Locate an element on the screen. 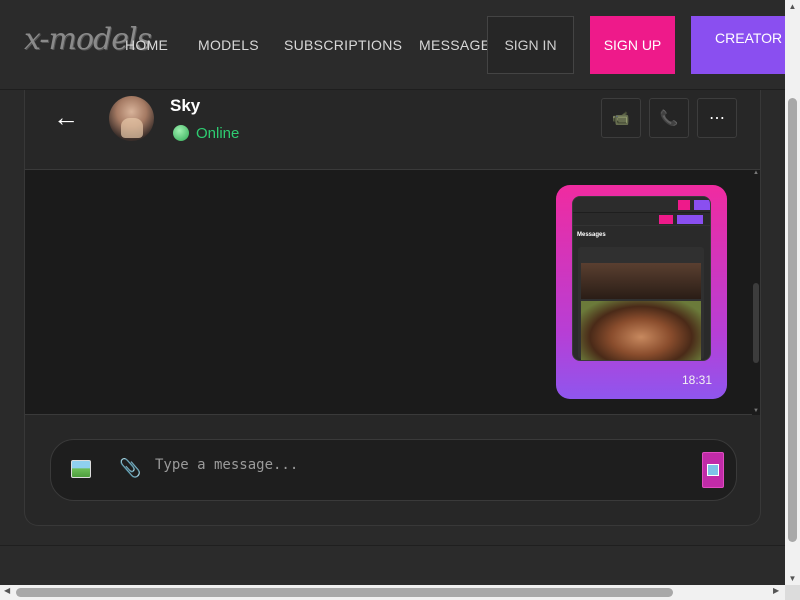  video-camera-icon: 📹 is located at coordinates (621, 117).